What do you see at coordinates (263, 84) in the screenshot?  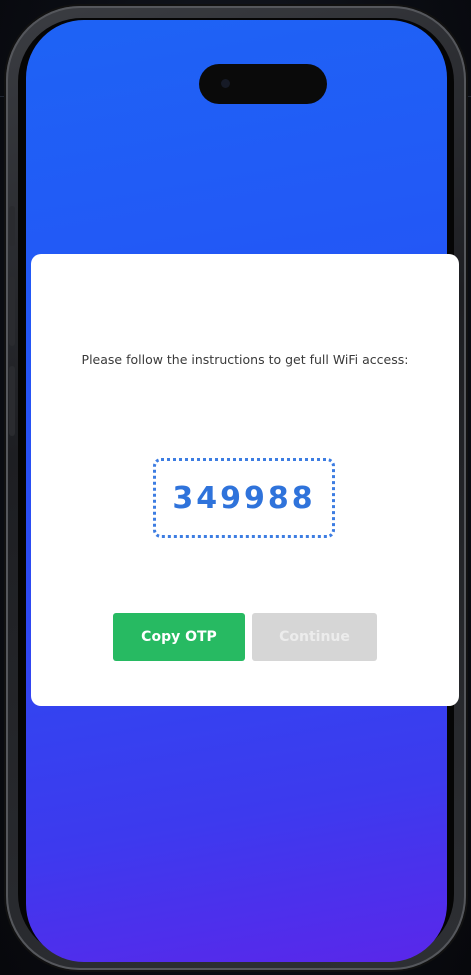 I see `dynamic-island-icon` at bounding box center [263, 84].